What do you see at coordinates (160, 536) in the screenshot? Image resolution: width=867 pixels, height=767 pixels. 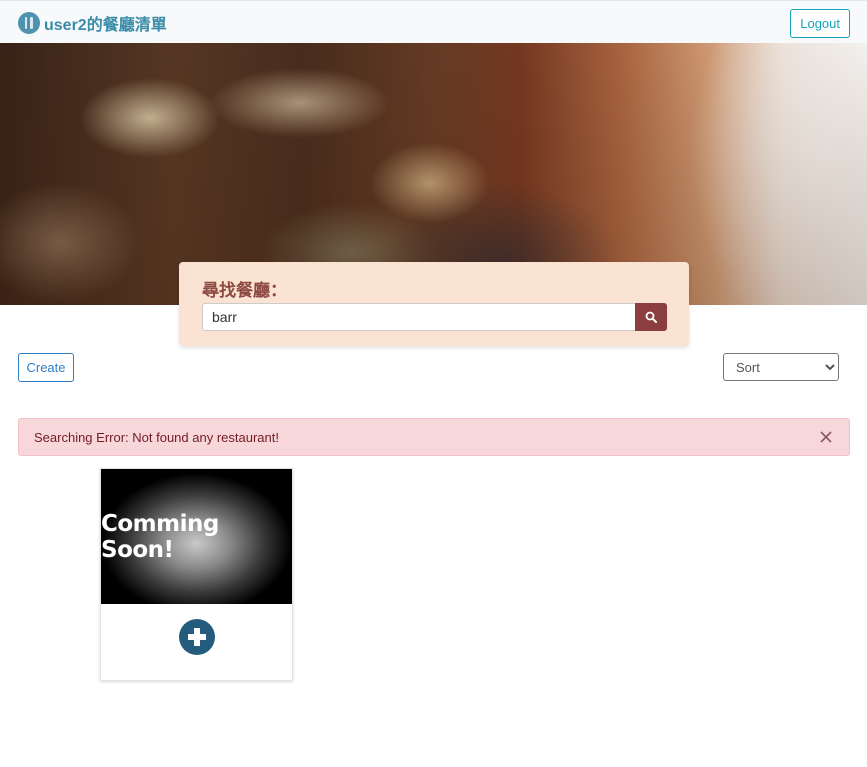 I see `coming-soon-text: Comming Soon!` at bounding box center [160, 536].